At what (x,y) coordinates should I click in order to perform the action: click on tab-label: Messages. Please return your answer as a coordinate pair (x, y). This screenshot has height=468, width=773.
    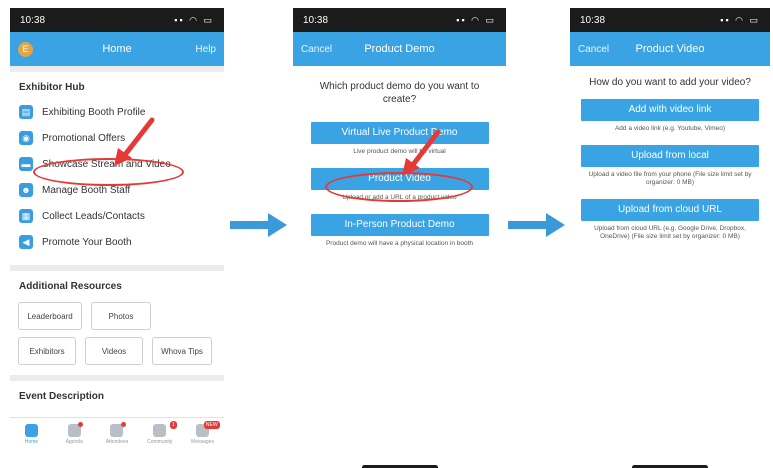
    Looking at the image, I should click on (202, 442).